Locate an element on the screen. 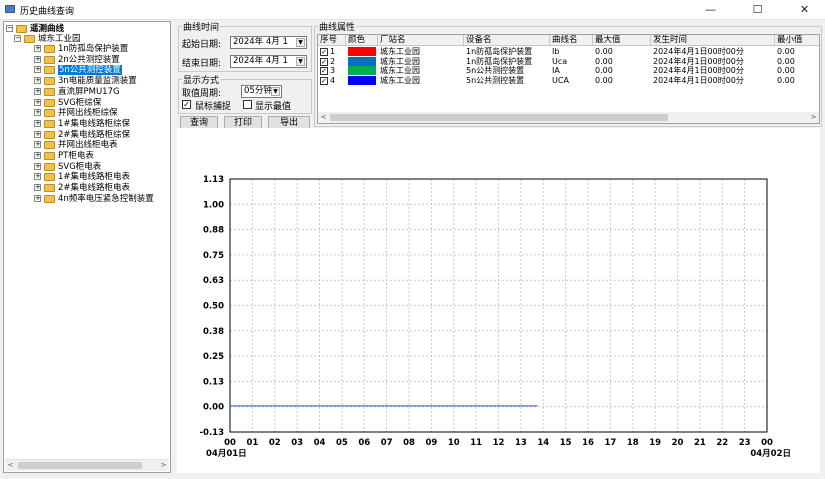 The width and height of the screenshot is (825, 479). table-horizontal-scrollbar: < > is located at coordinates (568, 117).